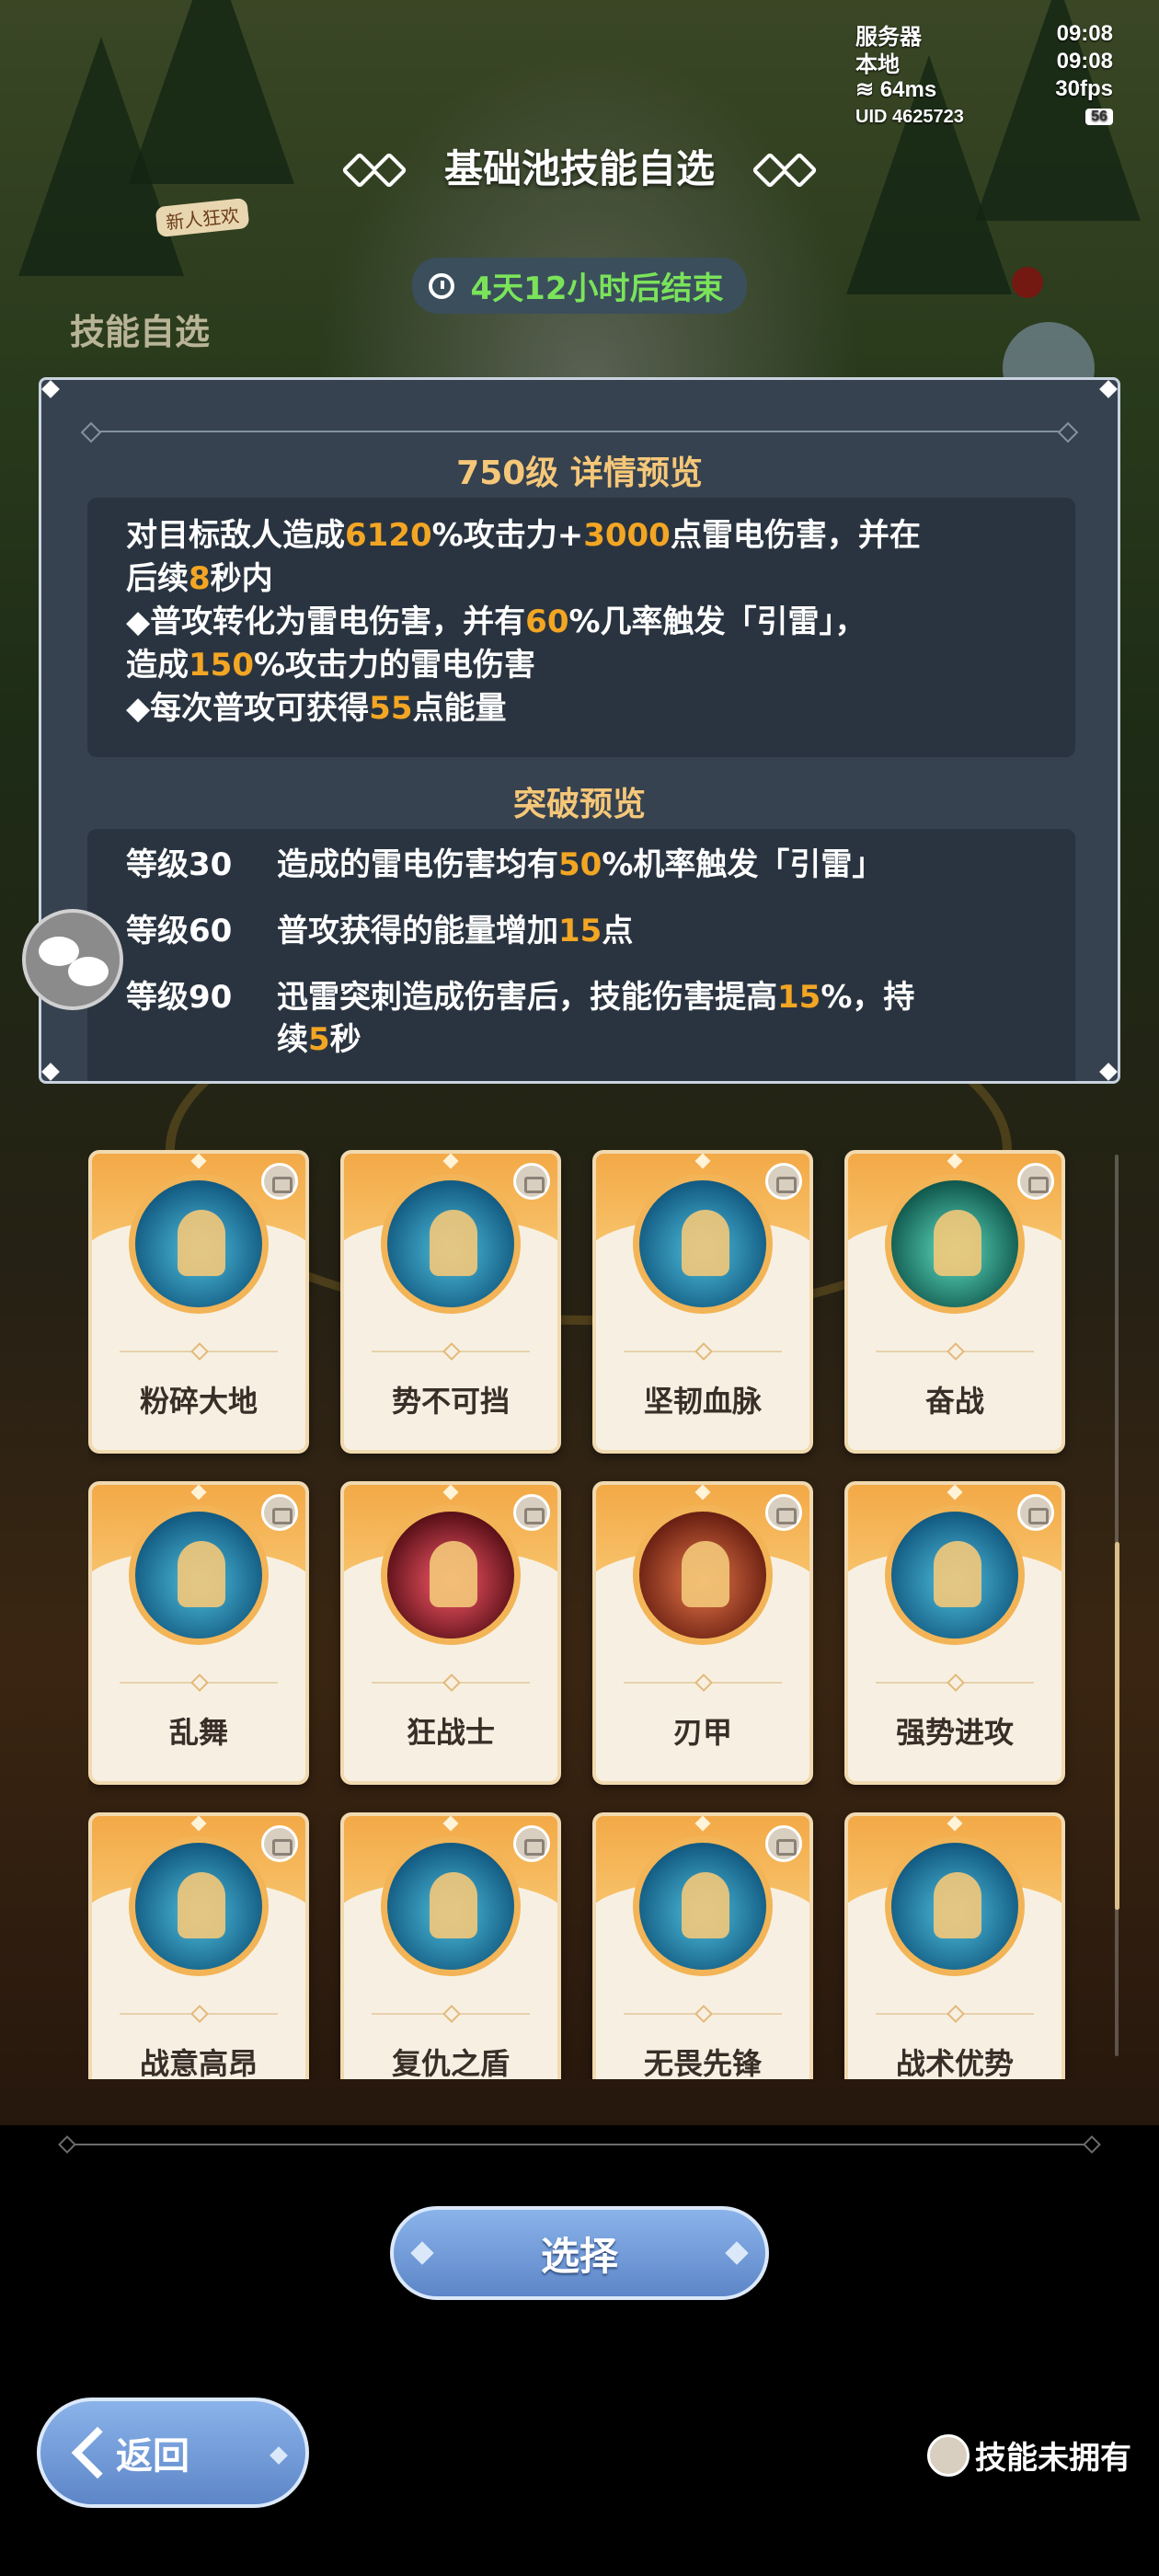  What do you see at coordinates (450, 2062) in the screenshot?
I see `skill-name: 复仇之盾` at bounding box center [450, 2062].